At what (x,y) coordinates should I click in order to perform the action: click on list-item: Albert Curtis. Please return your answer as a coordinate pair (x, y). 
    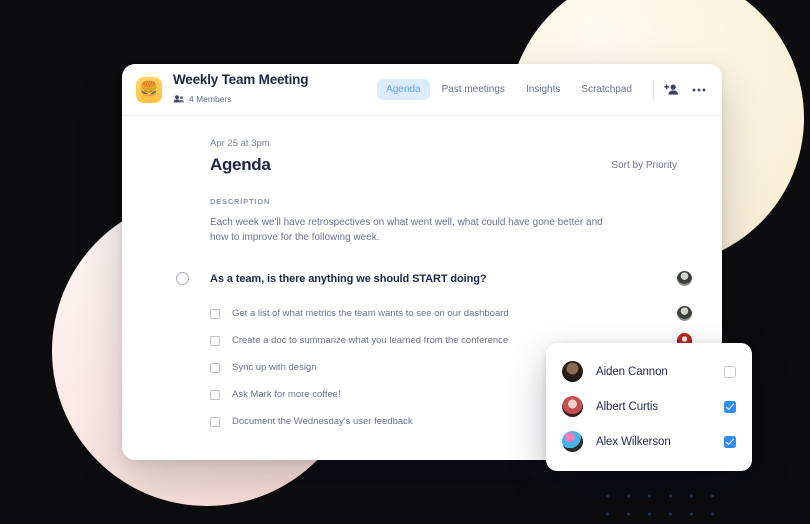
    Looking at the image, I should click on (649, 406).